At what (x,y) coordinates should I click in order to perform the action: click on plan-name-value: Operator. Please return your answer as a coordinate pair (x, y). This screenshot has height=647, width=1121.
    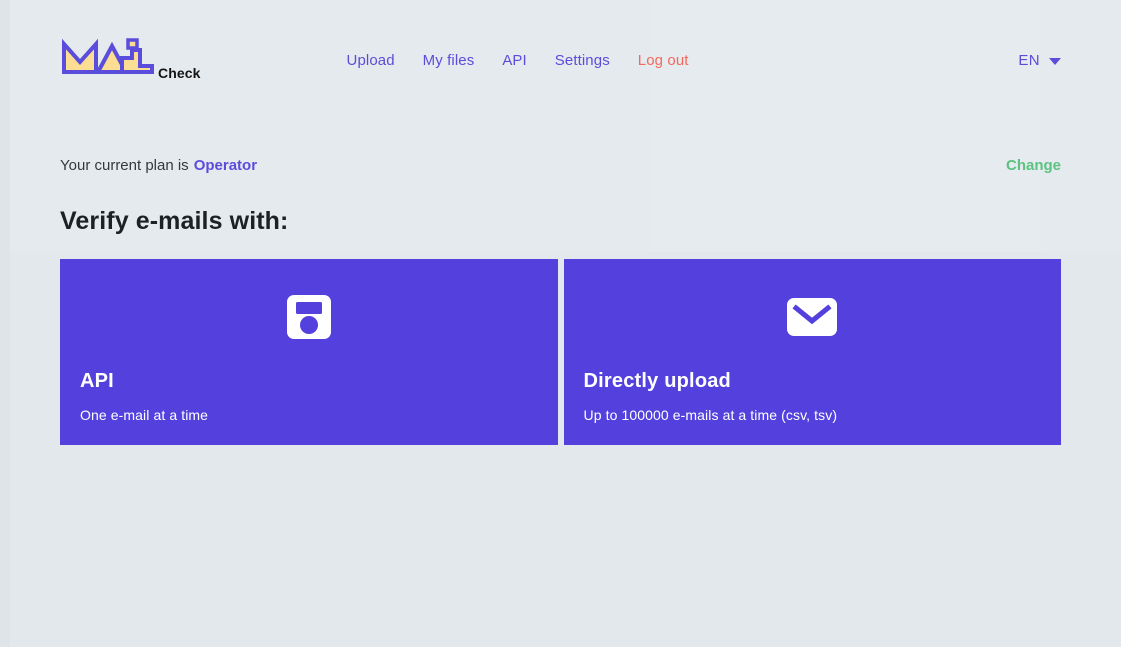
    Looking at the image, I should click on (225, 165).